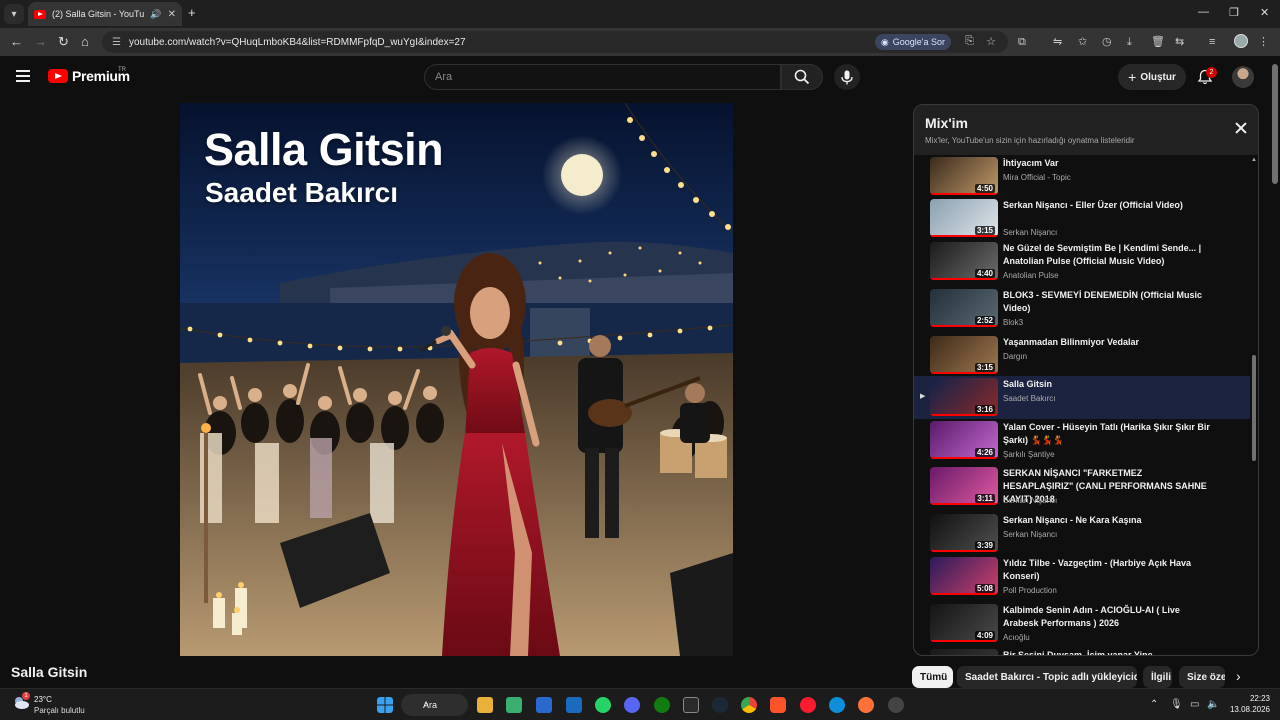 This screenshot has height=720, width=1280. What do you see at coordinates (1031, 275) in the screenshot?
I see `playlist-item-channel: Anatolian Pulse` at bounding box center [1031, 275].